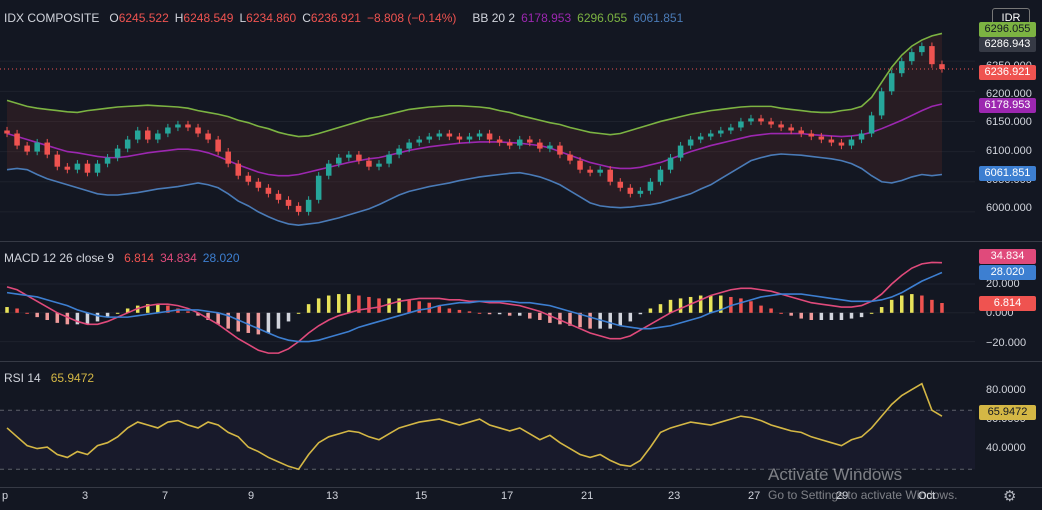  Describe the element at coordinates (587, 496) in the screenshot. I see `time-tick: 21` at that location.